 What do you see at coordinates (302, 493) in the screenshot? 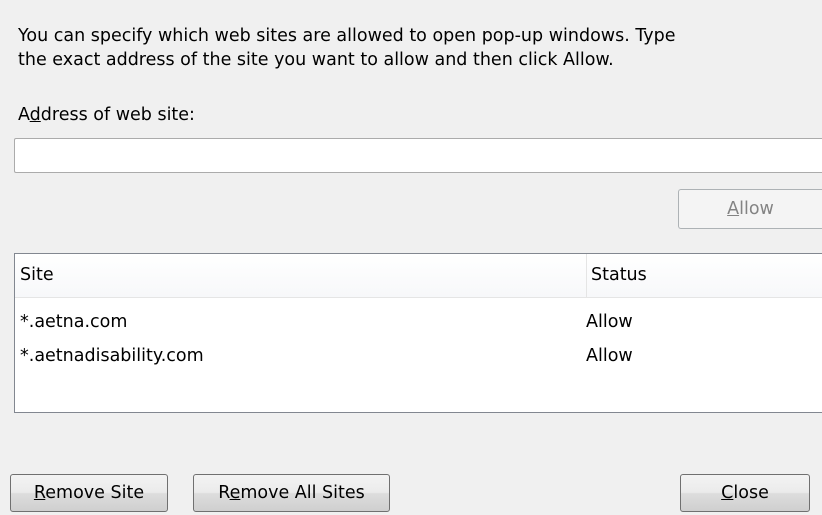
I see `remove-all-label: move All Sites` at bounding box center [302, 493].